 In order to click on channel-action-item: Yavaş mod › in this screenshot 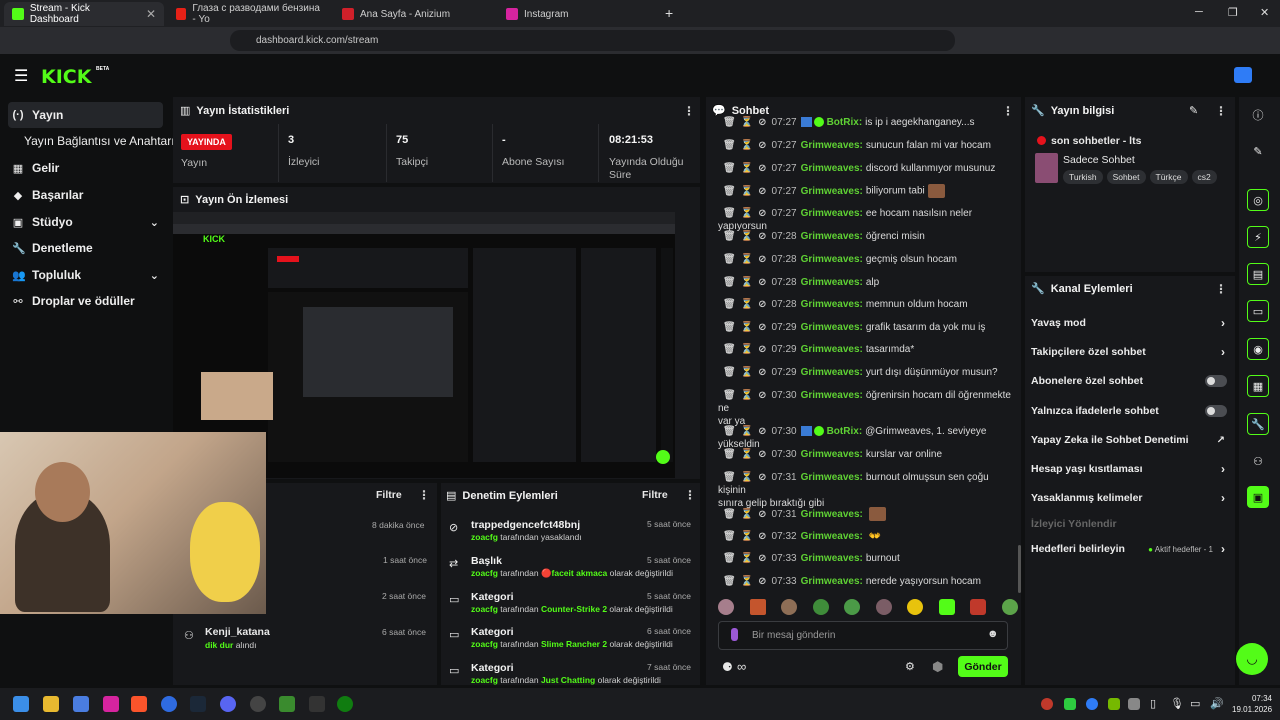, I will do `click(1131, 323)`.